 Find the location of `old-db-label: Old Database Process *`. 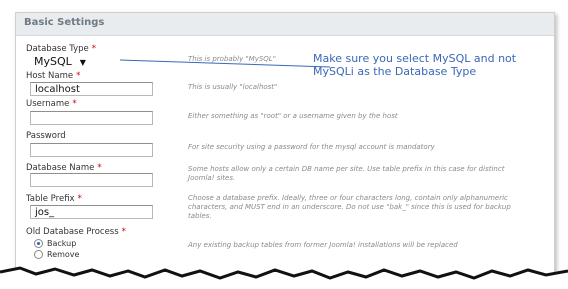

old-db-label: Old Database Process * is located at coordinates (76, 232).